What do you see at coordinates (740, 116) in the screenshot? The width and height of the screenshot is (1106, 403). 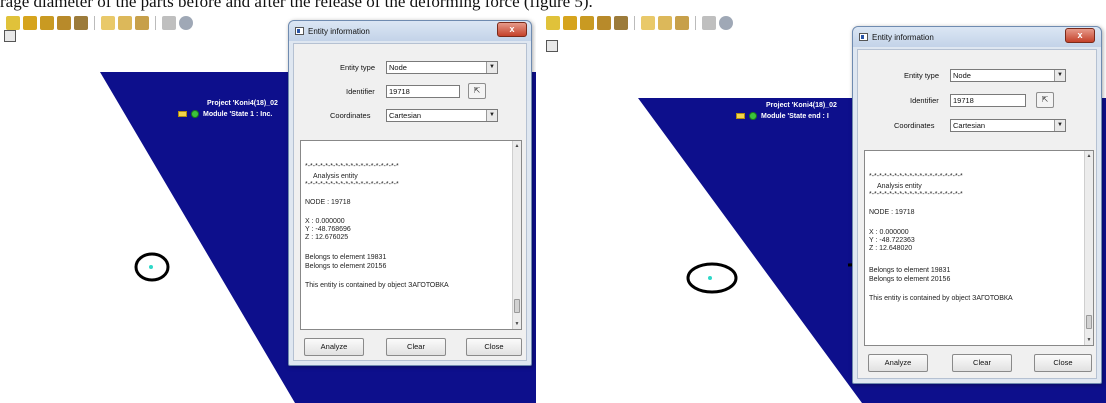 I see `folder-icon` at bounding box center [740, 116].